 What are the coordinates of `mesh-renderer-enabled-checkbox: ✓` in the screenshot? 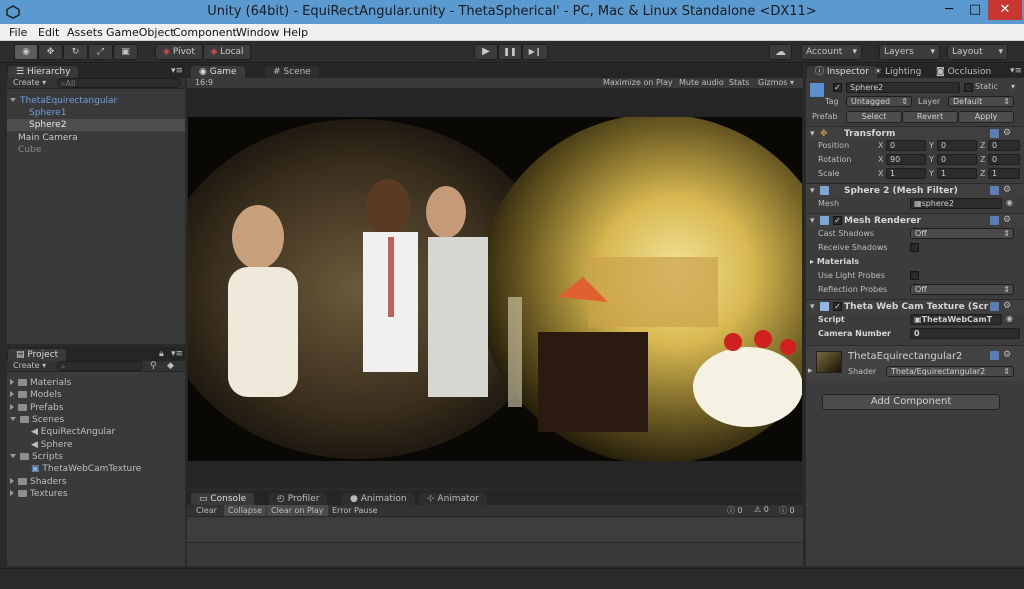 It's located at (837, 220).